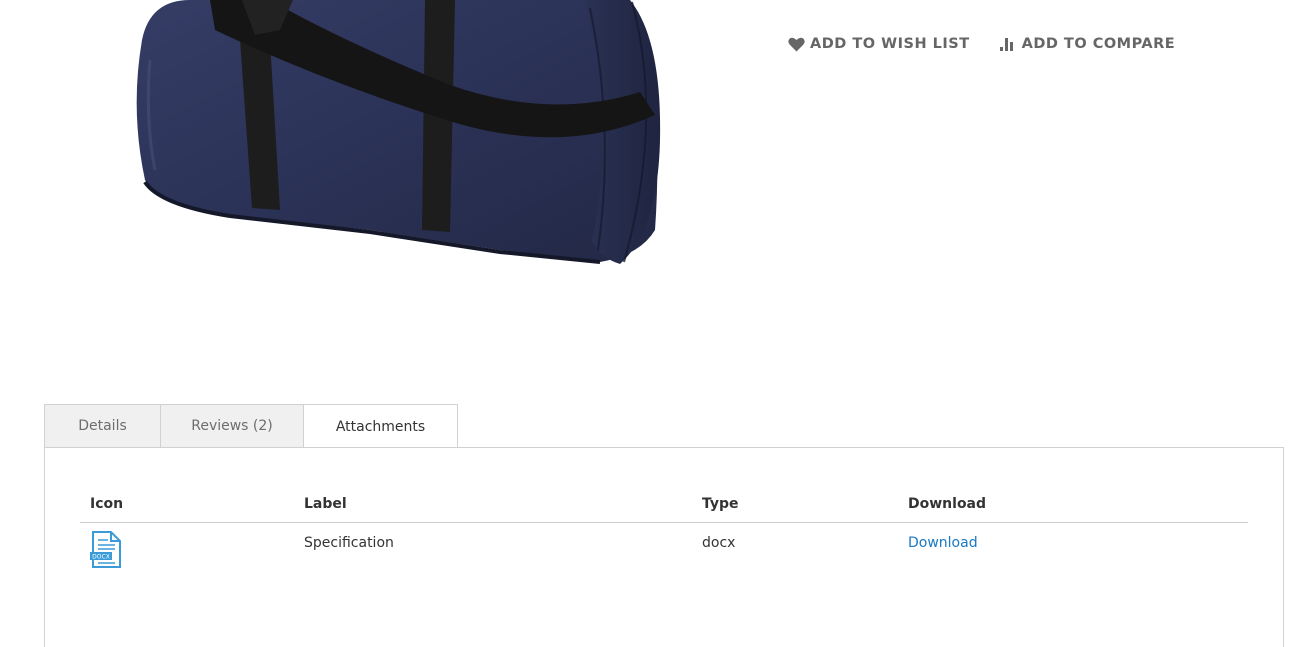 This screenshot has width=1308, height=647. What do you see at coordinates (719, 543) in the screenshot?
I see `attachment-type-cell: docx` at bounding box center [719, 543].